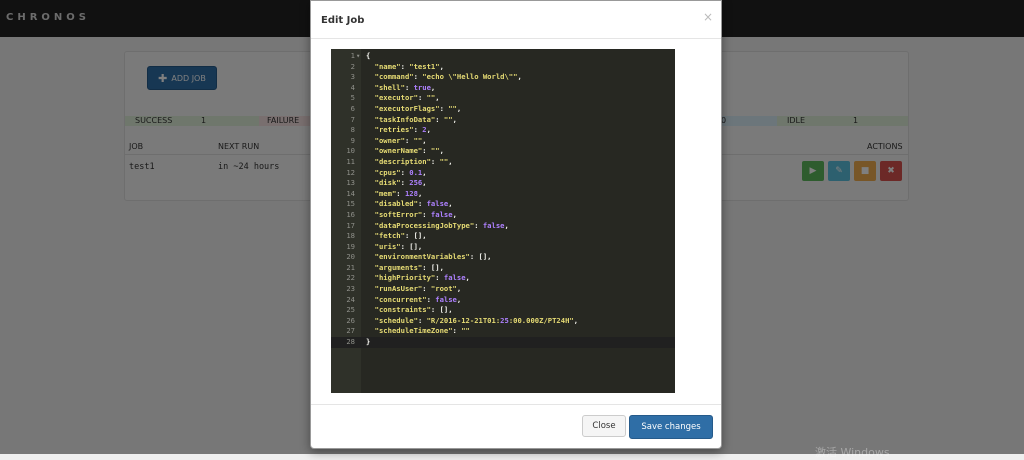 Image resolution: width=1024 pixels, height=460 pixels. Describe the element at coordinates (409, 151) in the screenshot. I see `code-text: "ownerName": "",` at that location.